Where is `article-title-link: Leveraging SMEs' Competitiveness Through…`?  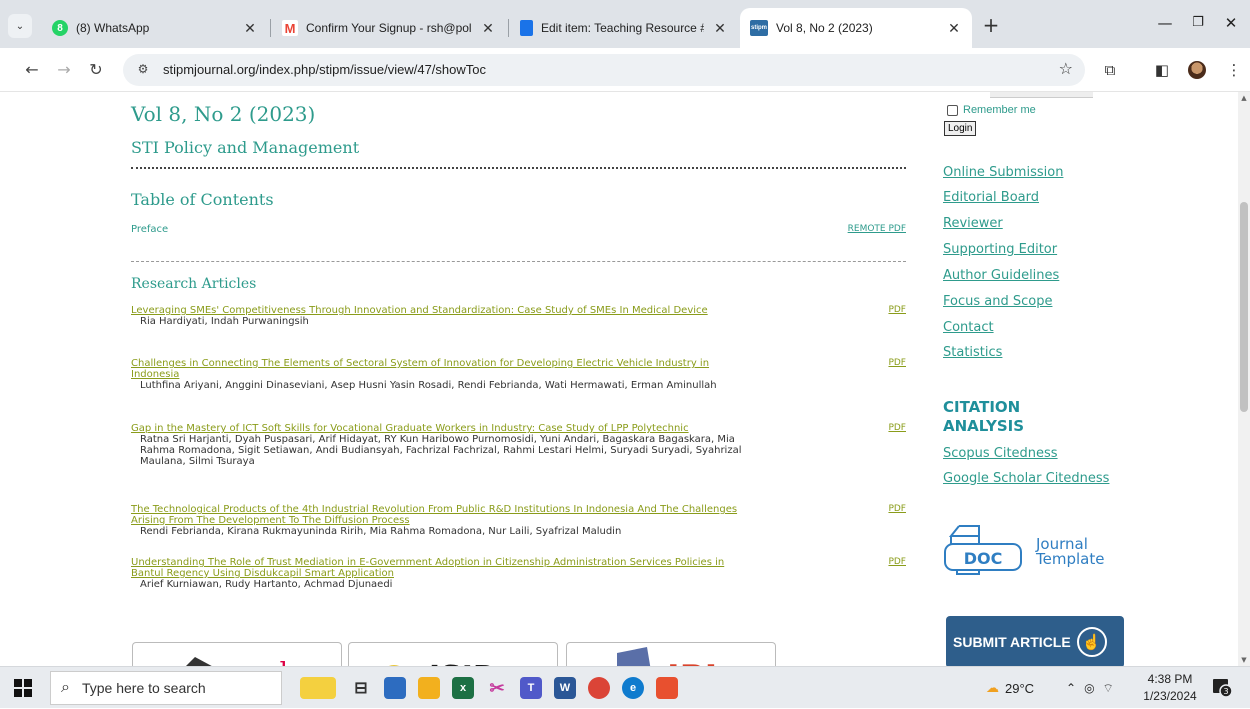
article-title-link: Leveraging SMEs' Competitiveness Through… is located at coordinates (436, 310).